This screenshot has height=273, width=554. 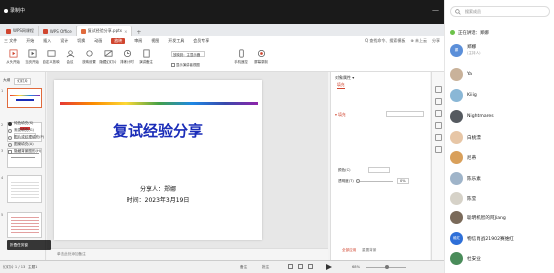 I want to click on sorter-view-icon, so click(x=300, y=266).